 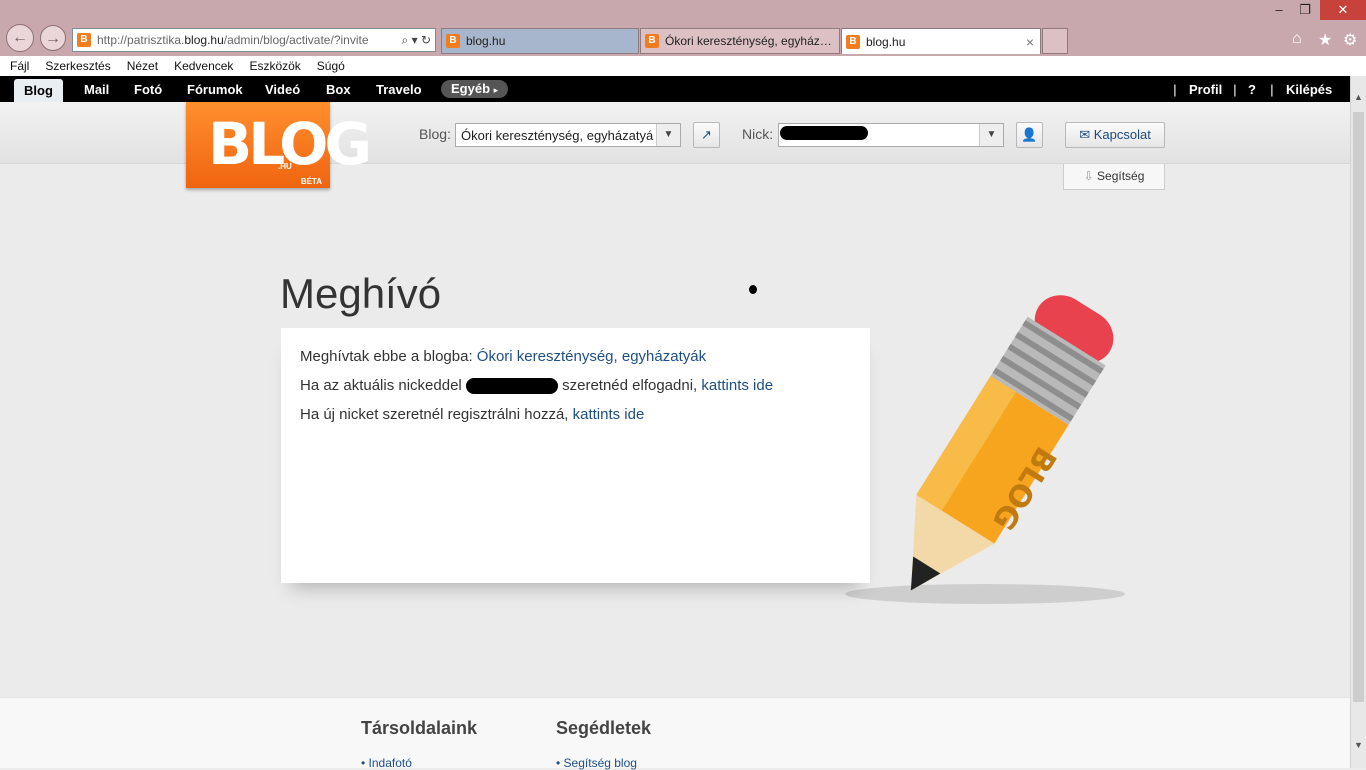 I want to click on scroll-up-icon: ▲, so click(x=1358, y=97).